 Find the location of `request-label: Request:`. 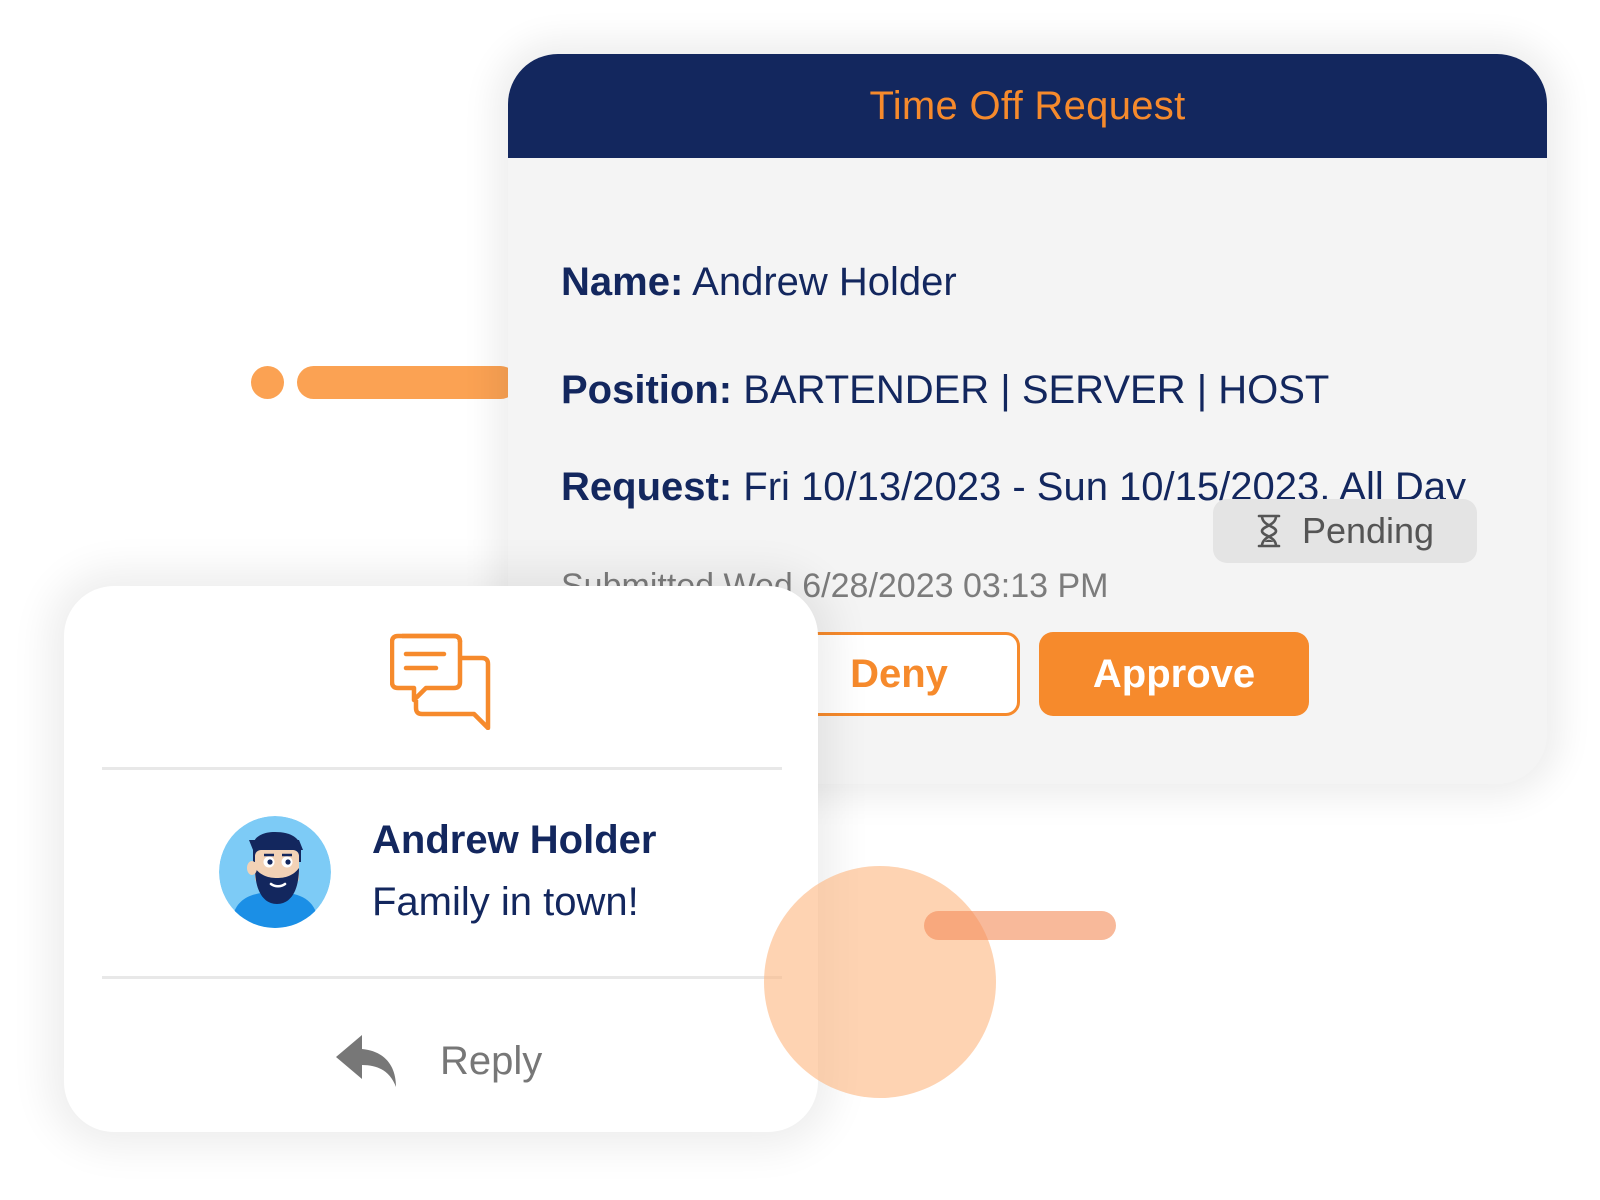

request-label: Request: is located at coordinates (647, 487).